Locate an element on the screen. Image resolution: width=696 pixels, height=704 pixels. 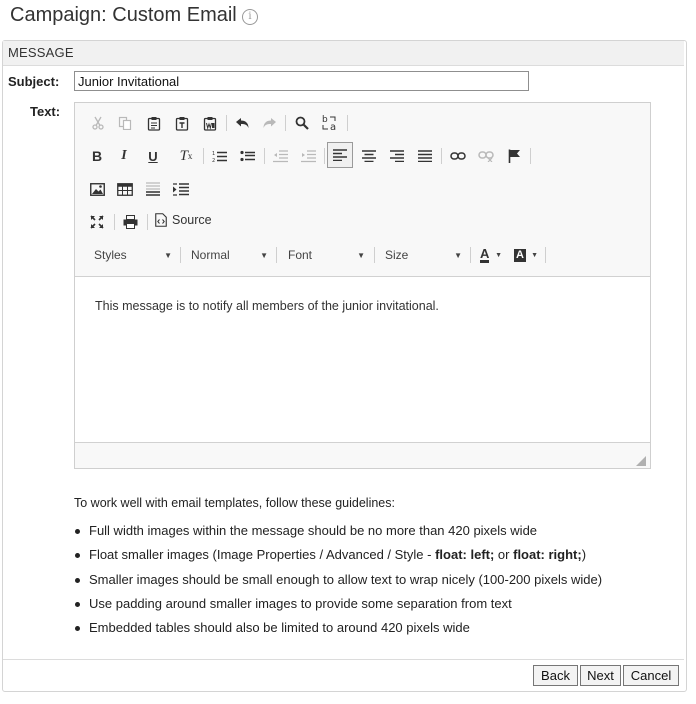
underline-icon: U is located at coordinates (153, 156).